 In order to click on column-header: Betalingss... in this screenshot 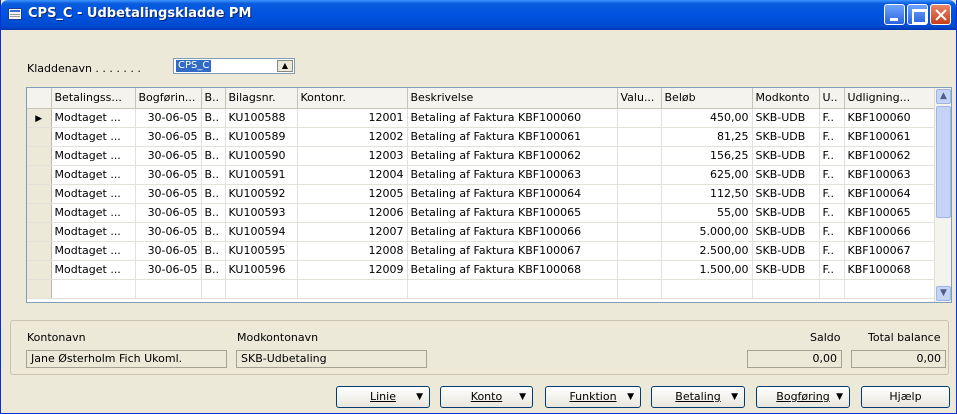, I will do `click(93, 98)`.